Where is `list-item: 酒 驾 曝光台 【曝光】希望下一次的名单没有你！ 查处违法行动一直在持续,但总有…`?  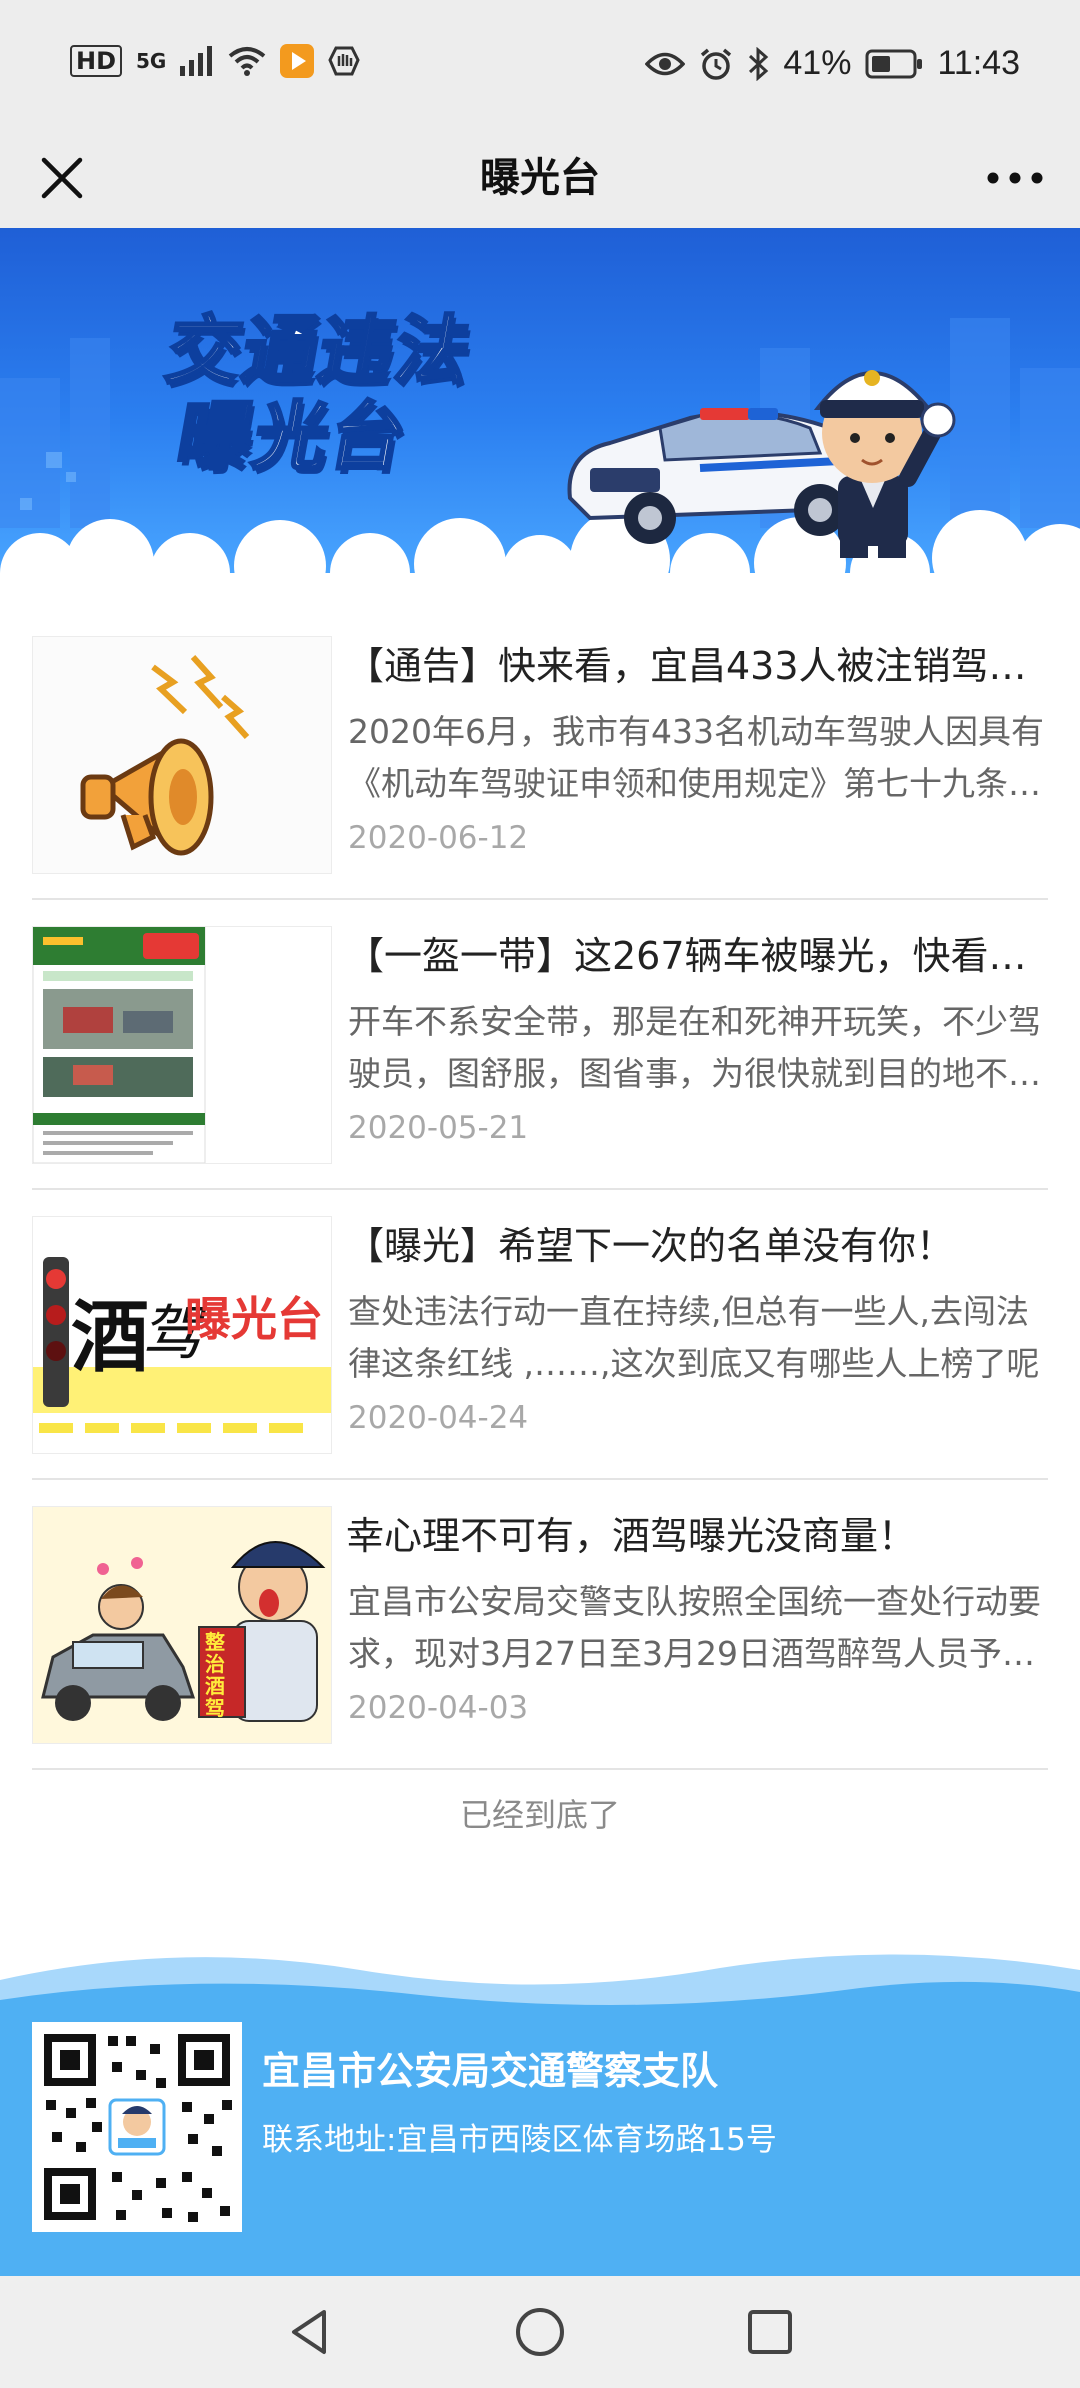 list-item: 酒 驾 曝光台 【曝光】希望下一次的名单没有你！ 查处违法行动一直在持续,但总有… is located at coordinates (540, 1335).